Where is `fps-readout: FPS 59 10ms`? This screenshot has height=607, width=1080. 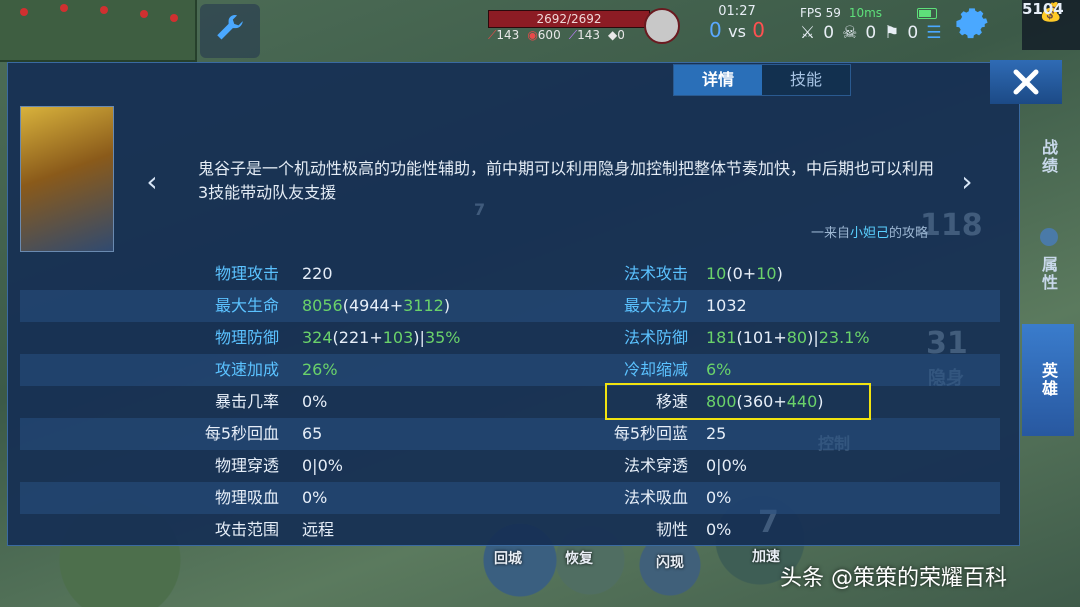
fps-readout: FPS 59 10ms is located at coordinates (841, 13).